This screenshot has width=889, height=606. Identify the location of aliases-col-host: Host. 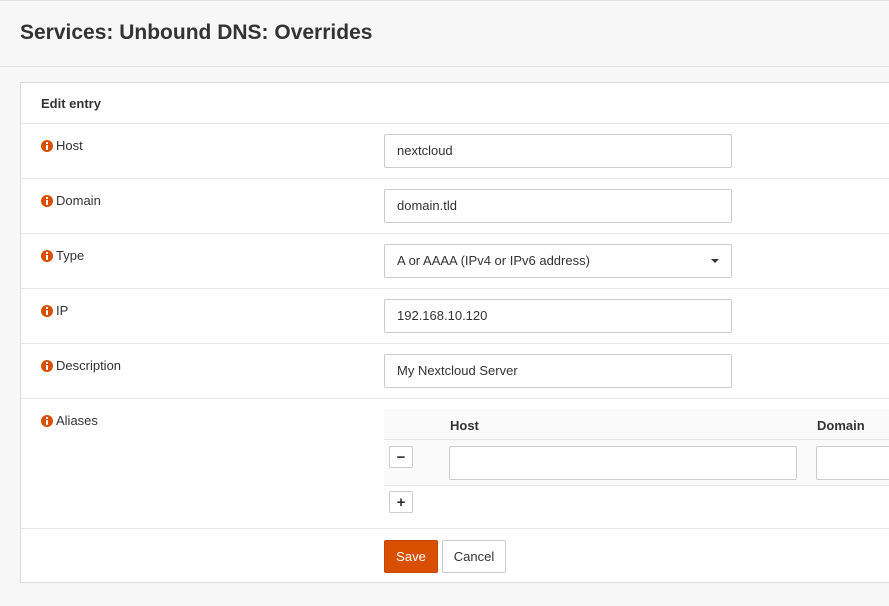
(464, 425).